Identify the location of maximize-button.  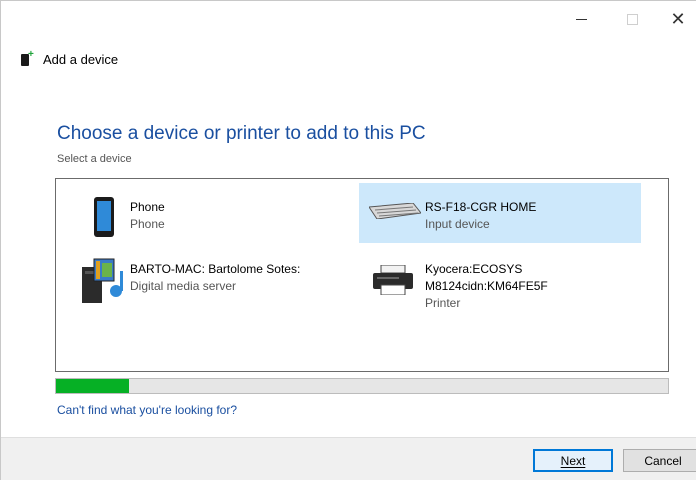
(632, 19).